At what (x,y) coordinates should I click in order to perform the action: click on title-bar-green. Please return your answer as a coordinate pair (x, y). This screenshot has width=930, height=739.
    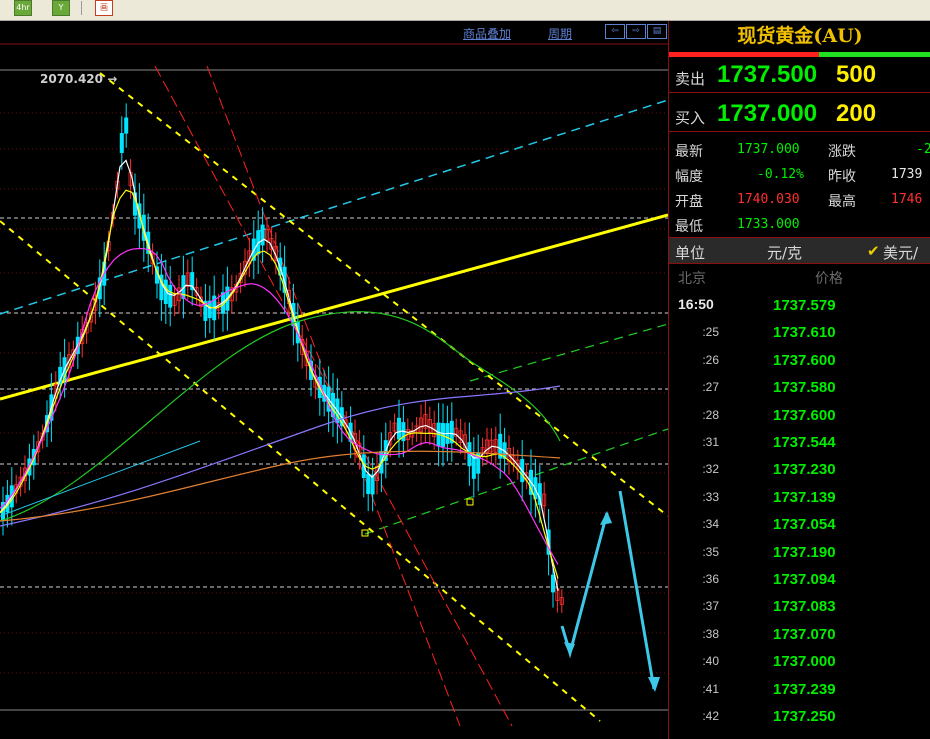
    Looking at the image, I should click on (874, 54).